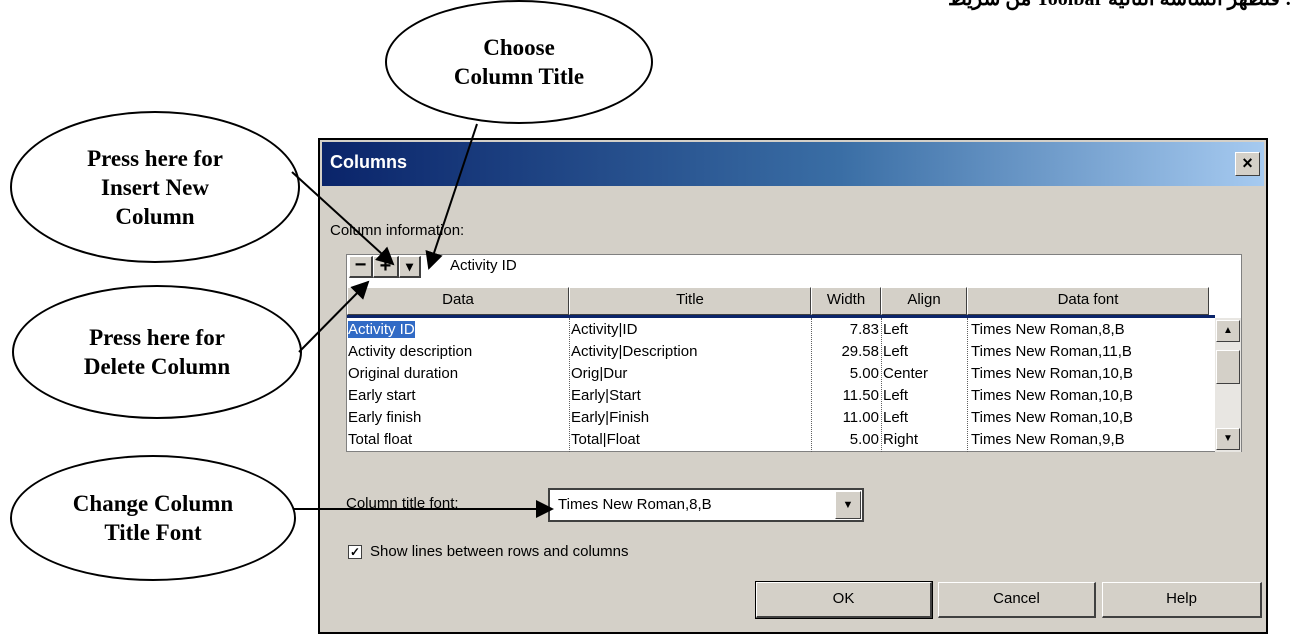 The image size is (1292, 639). I want to click on column-title-font-select: Times New Roman,8,B ▼, so click(706, 505).